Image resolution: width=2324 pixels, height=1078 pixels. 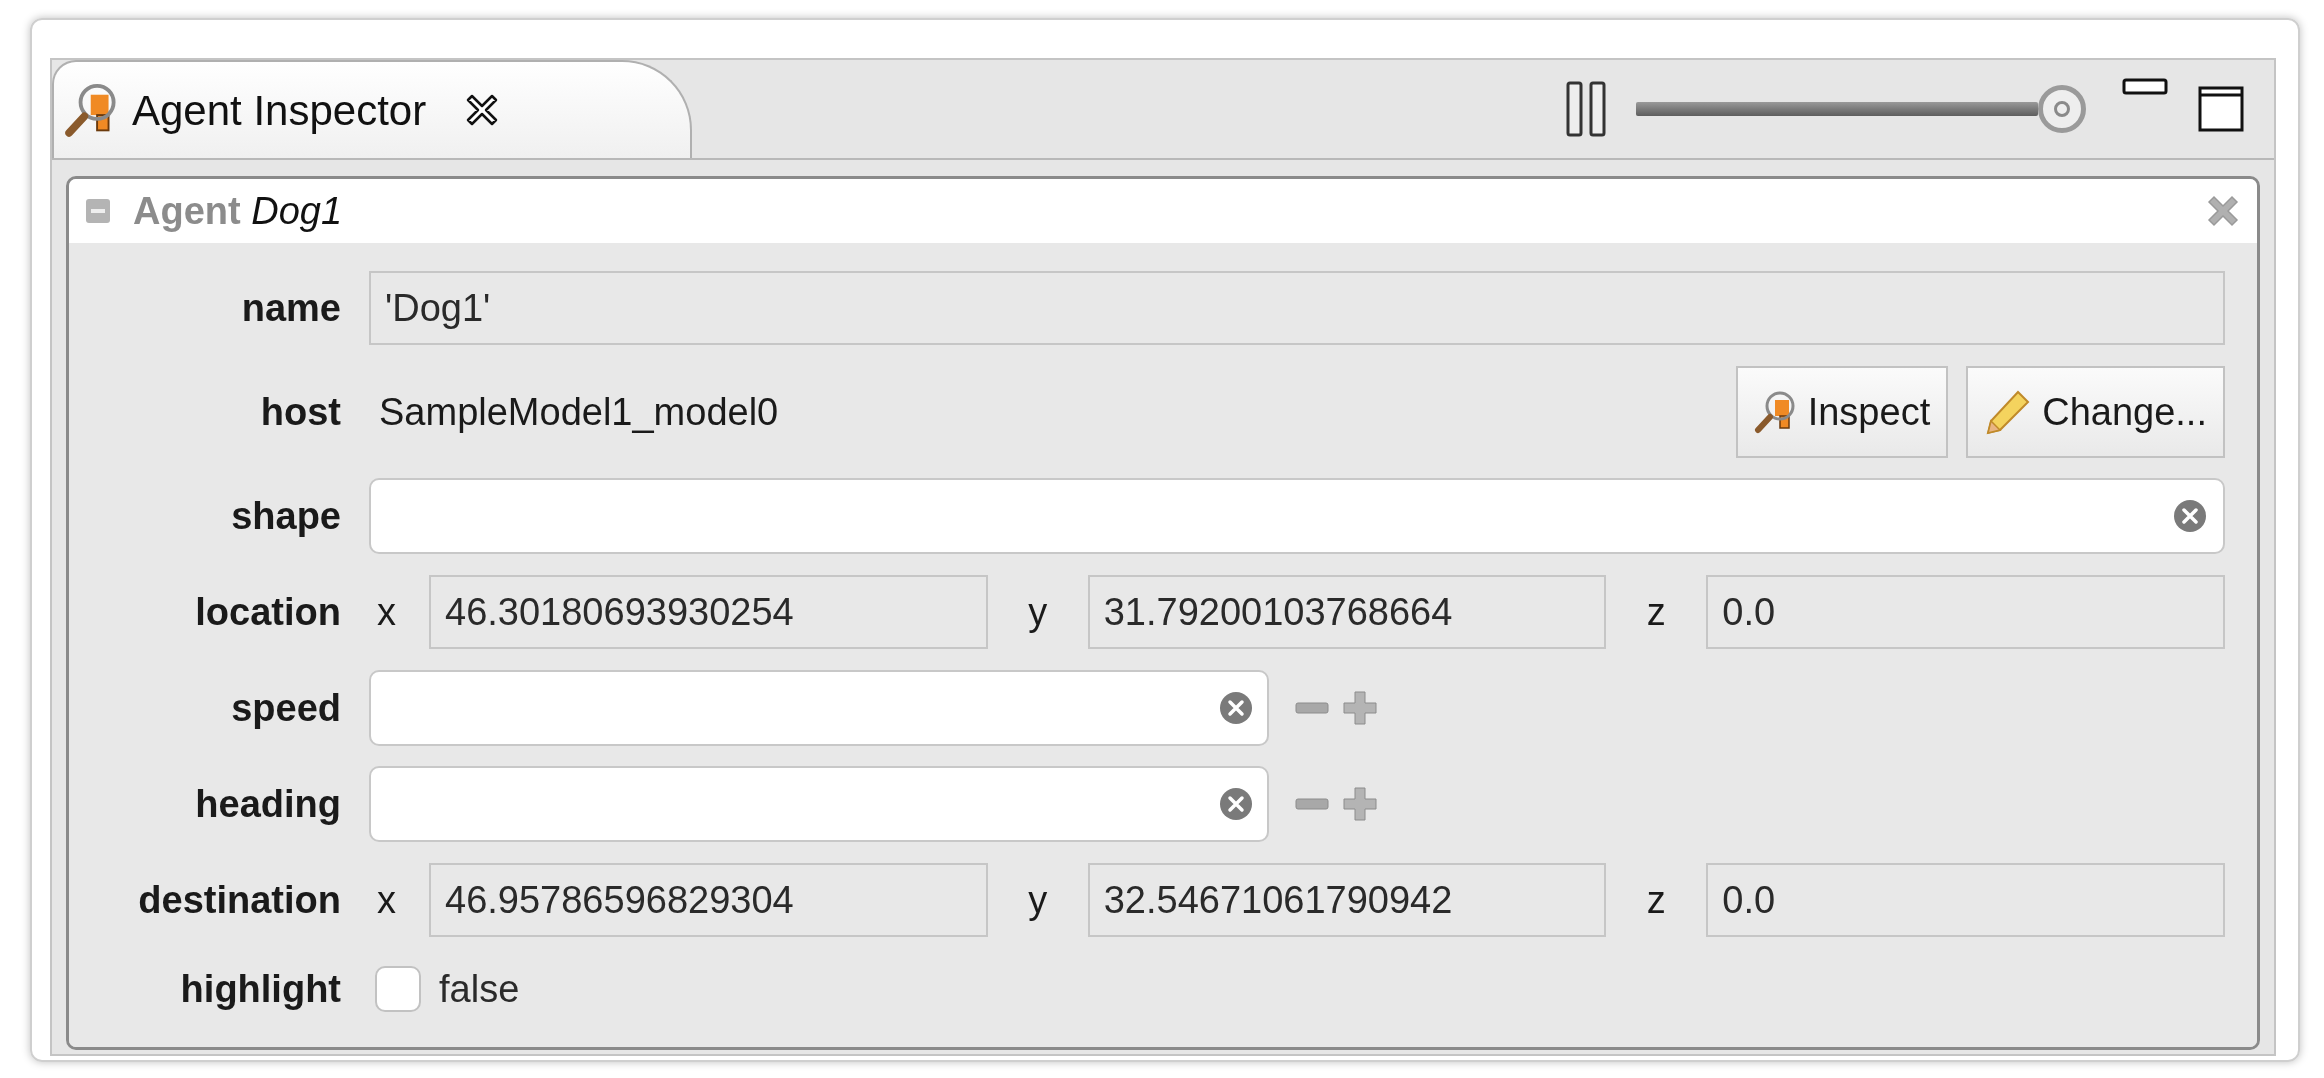 What do you see at coordinates (239, 900) in the screenshot?
I see `field-label: destination` at bounding box center [239, 900].